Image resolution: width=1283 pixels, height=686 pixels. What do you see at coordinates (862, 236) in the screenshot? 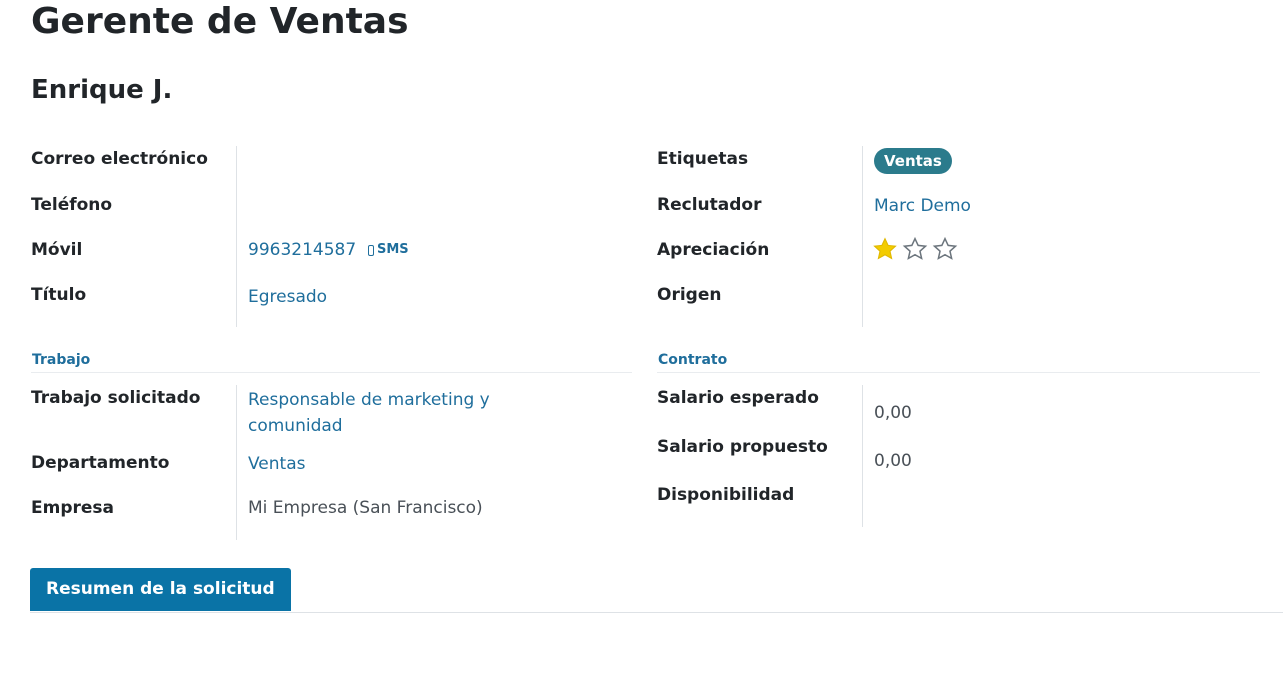
I see `right-column-divider` at bounding box center [862, 236].